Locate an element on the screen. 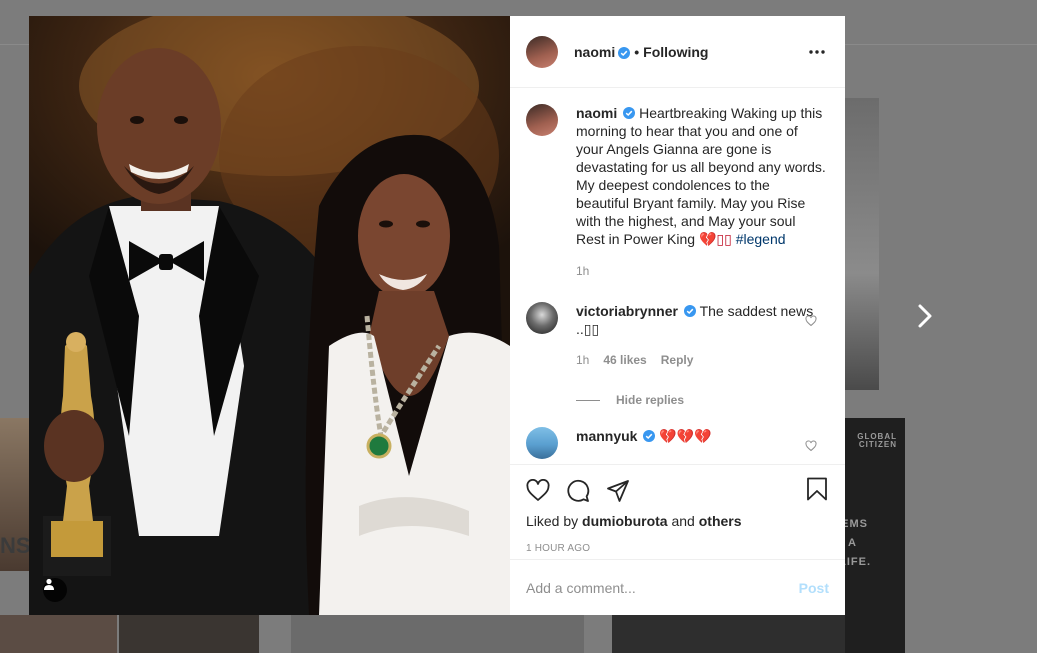 Image resolution: width=1037 pixels, height=653 pixels. bg-tile-text: LIFE. is located at coordinates (858, 562).